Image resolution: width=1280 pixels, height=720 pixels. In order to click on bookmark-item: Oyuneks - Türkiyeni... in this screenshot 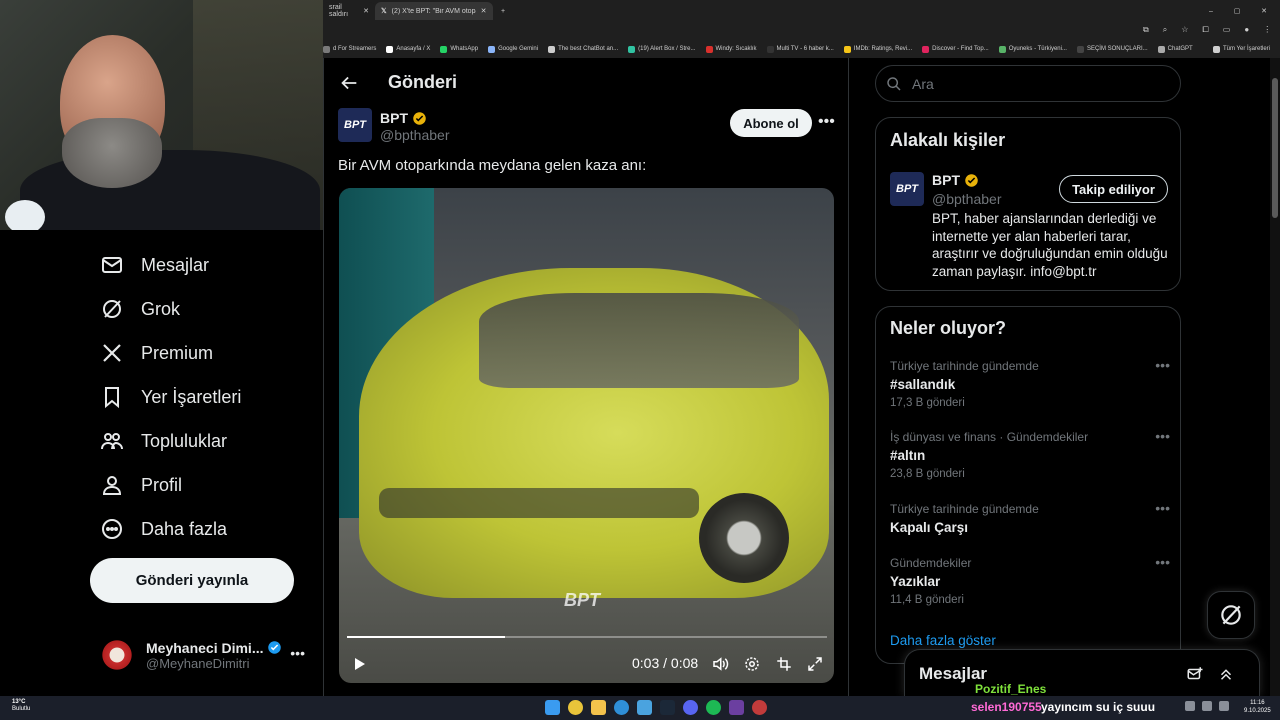, I will do `click(1032, 49)`.